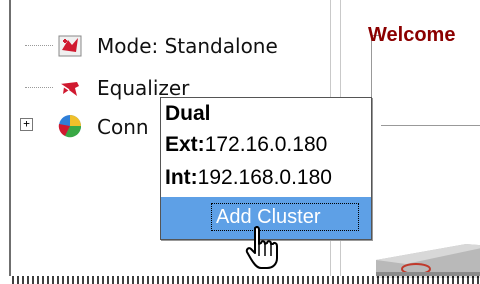 Image resolution: width=480 pixels, height=284 pixels. What do you see at coordinates (181, 177) in the screenshot?
I see `int-label: Int:` at bounding box center [181, 177].